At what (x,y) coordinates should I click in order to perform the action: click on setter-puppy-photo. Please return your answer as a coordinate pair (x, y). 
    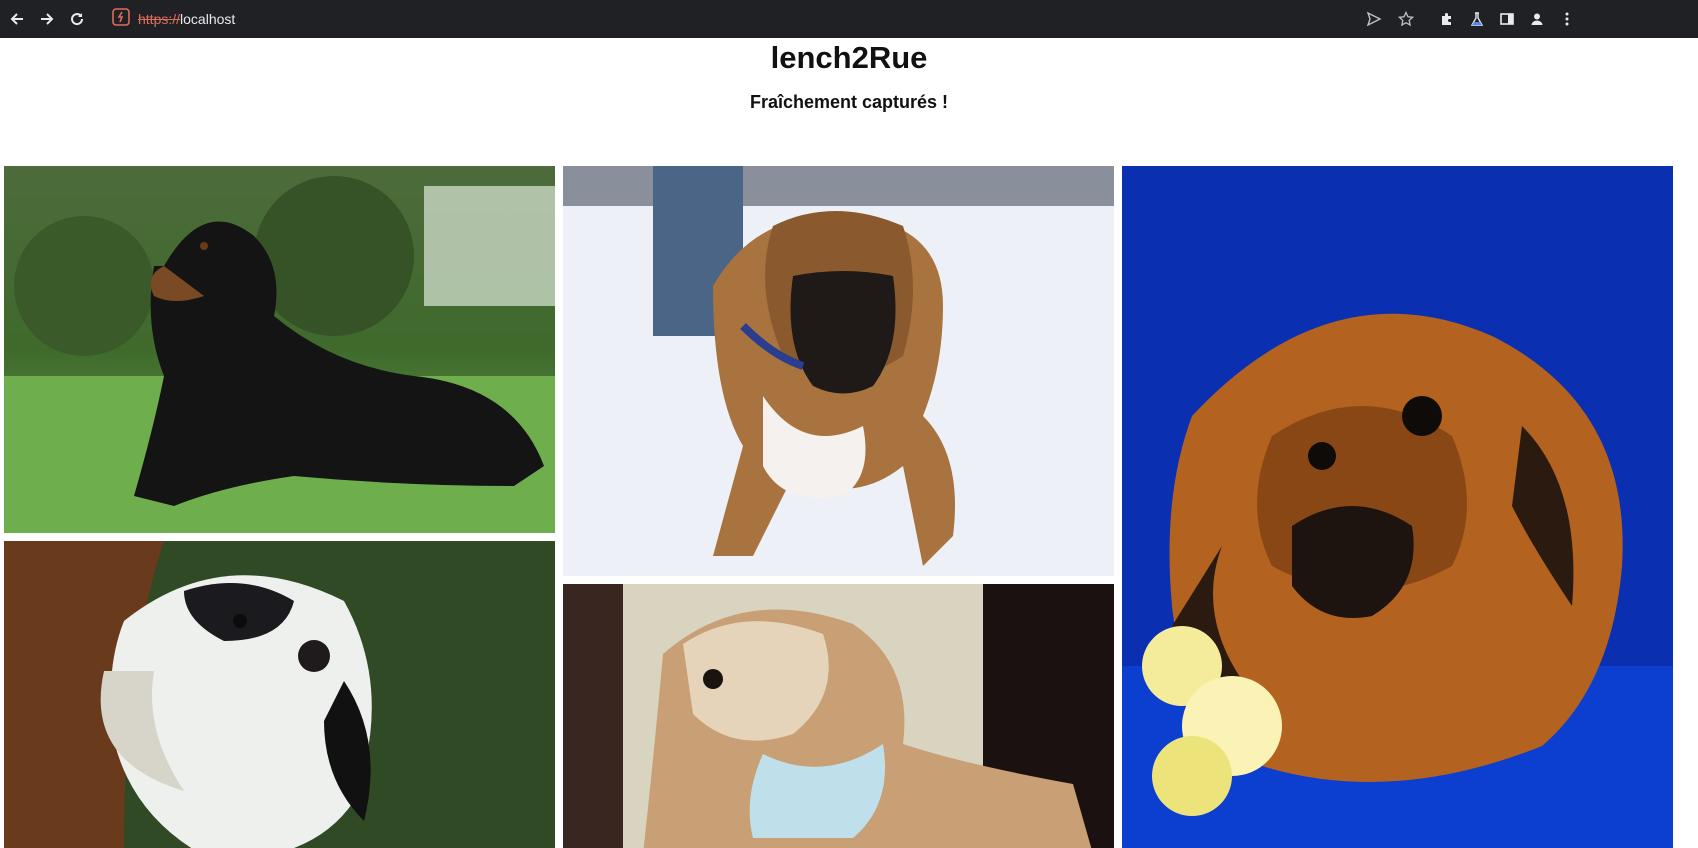
    Looking at the image, I should click on (279, 694).